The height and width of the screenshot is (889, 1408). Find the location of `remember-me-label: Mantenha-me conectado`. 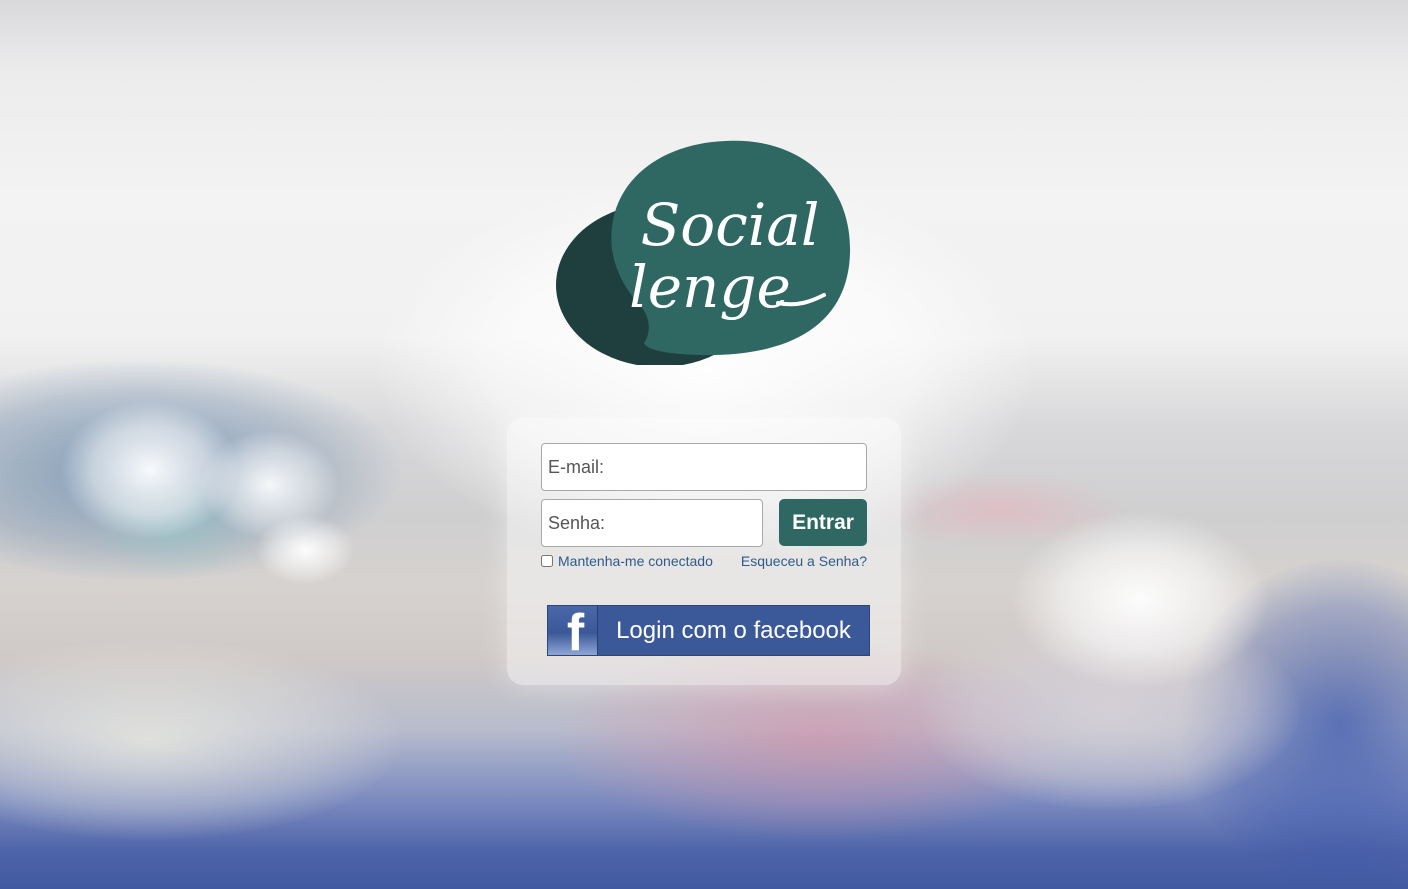

remember-me-label: Mantenha-me conectado is located at coordinates (635, 561).